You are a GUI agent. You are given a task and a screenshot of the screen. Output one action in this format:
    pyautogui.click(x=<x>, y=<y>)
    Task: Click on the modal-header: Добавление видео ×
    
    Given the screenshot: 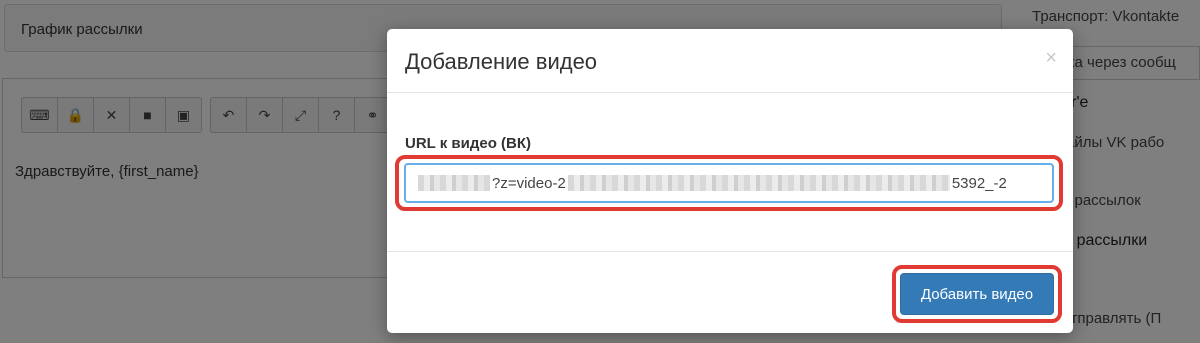 What is the action you would take?
    pyautogui.click(x=730, y=61)
    